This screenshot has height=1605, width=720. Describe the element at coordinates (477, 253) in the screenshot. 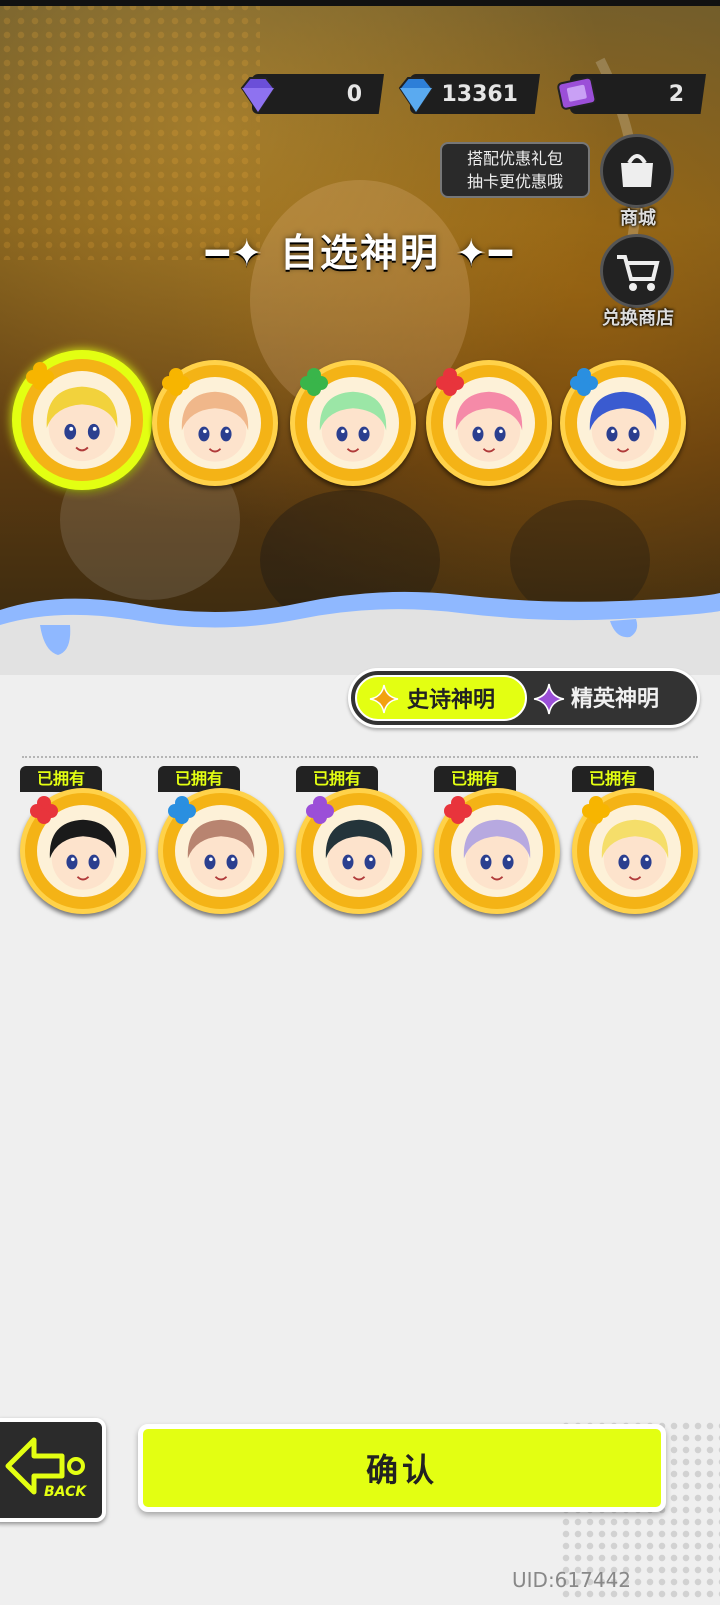

I see `title-deco-right: ✦━` at that location.